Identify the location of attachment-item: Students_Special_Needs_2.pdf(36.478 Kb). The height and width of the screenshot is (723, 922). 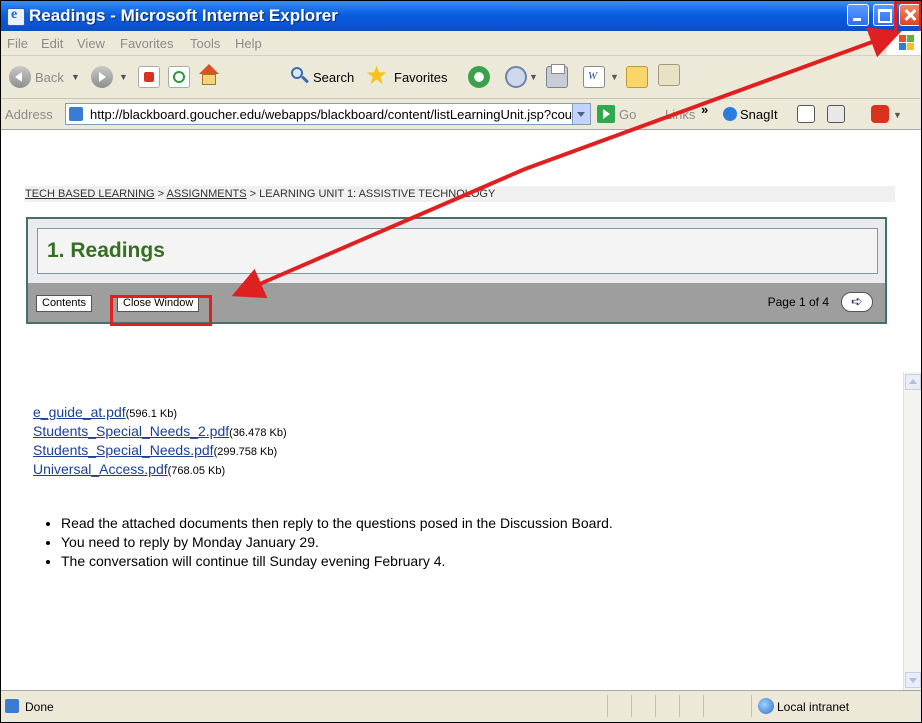
(160, 432).